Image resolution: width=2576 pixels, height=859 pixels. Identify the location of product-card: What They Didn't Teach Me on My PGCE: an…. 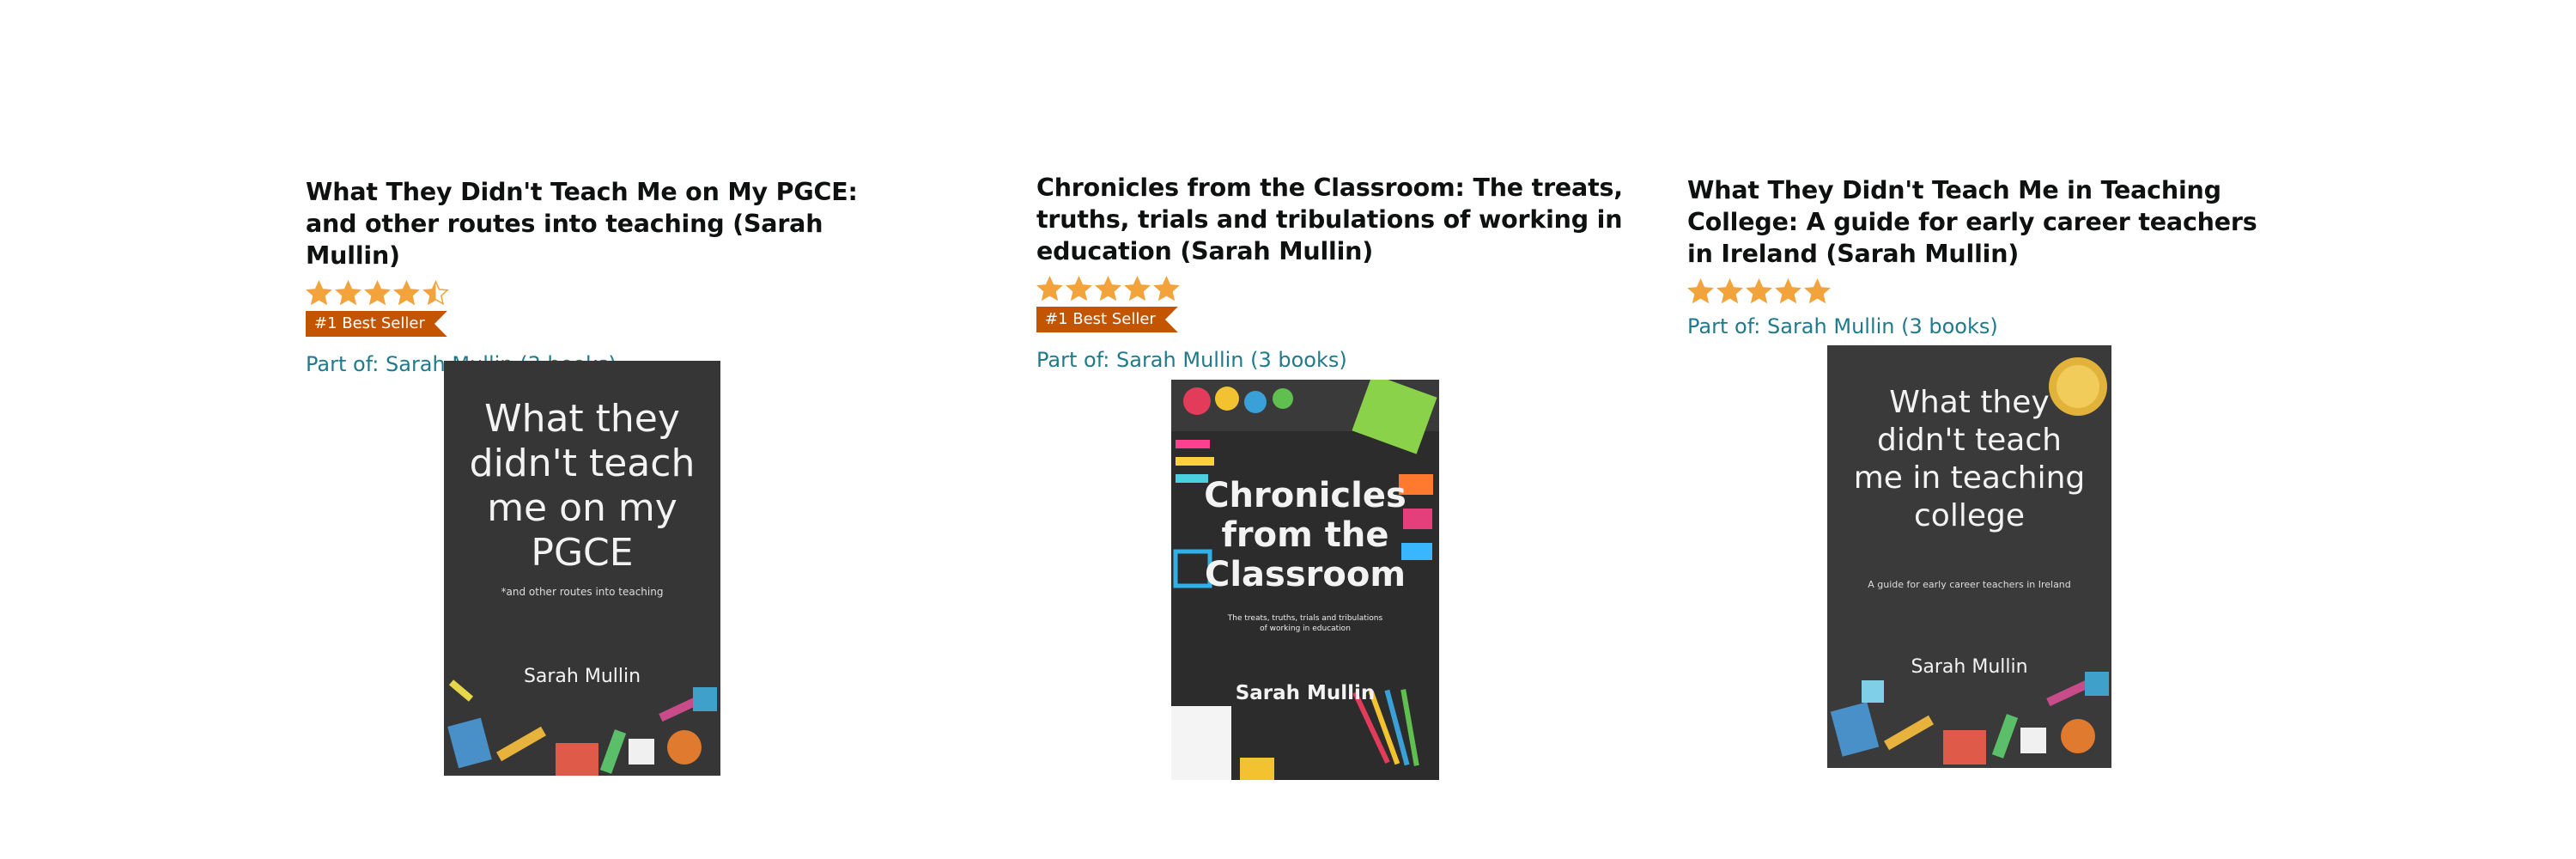
(607, 276).